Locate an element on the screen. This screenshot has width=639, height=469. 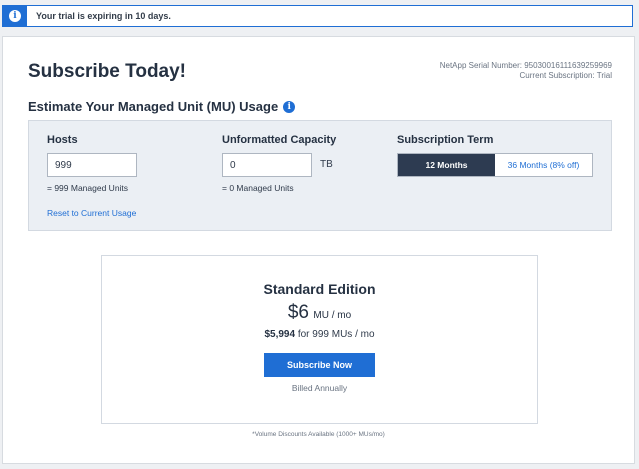
reset-usage-link: Reset to Current Usage is located at coordinates (91, 213).